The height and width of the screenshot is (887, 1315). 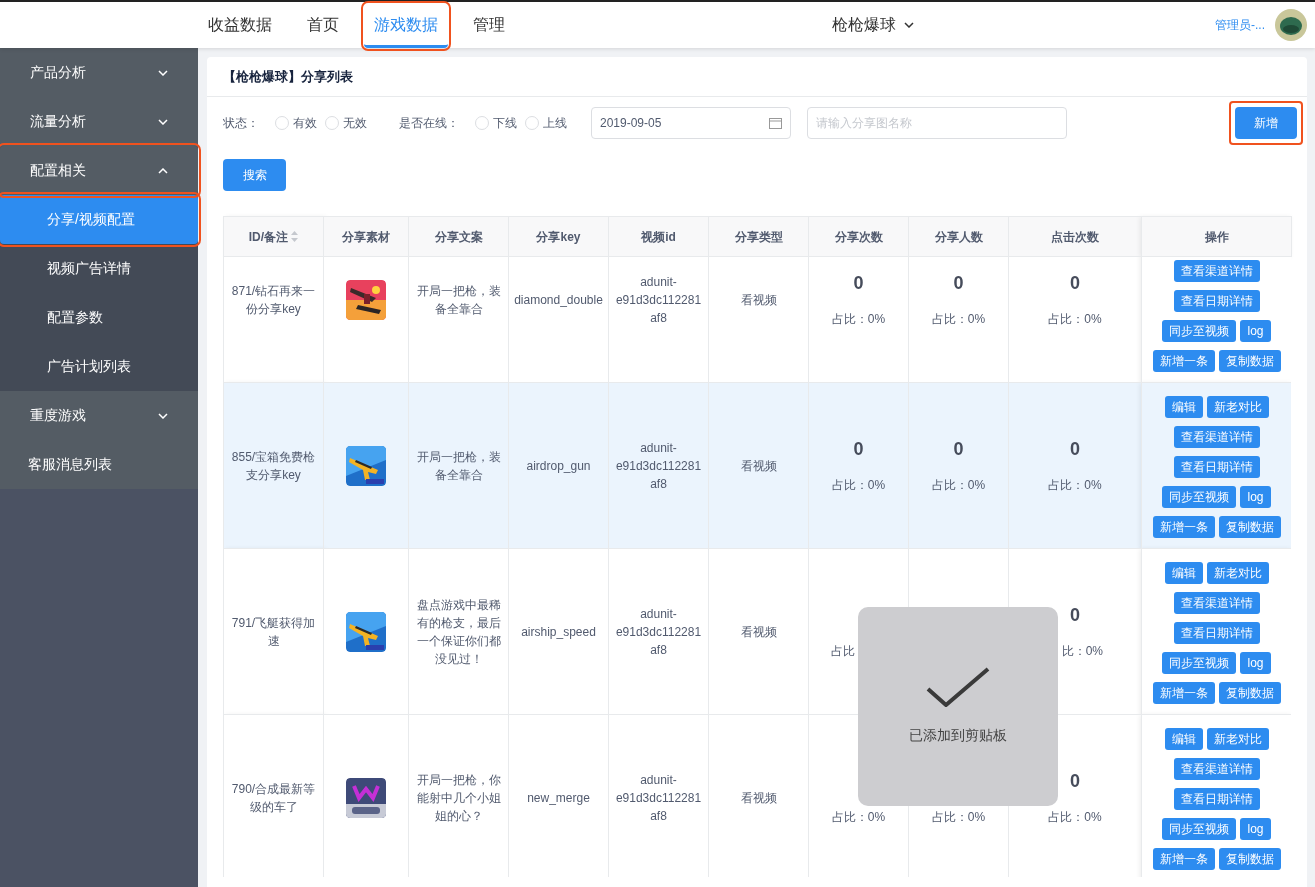 I want to click on column-header: 操作, so click(x=1216, y=236).